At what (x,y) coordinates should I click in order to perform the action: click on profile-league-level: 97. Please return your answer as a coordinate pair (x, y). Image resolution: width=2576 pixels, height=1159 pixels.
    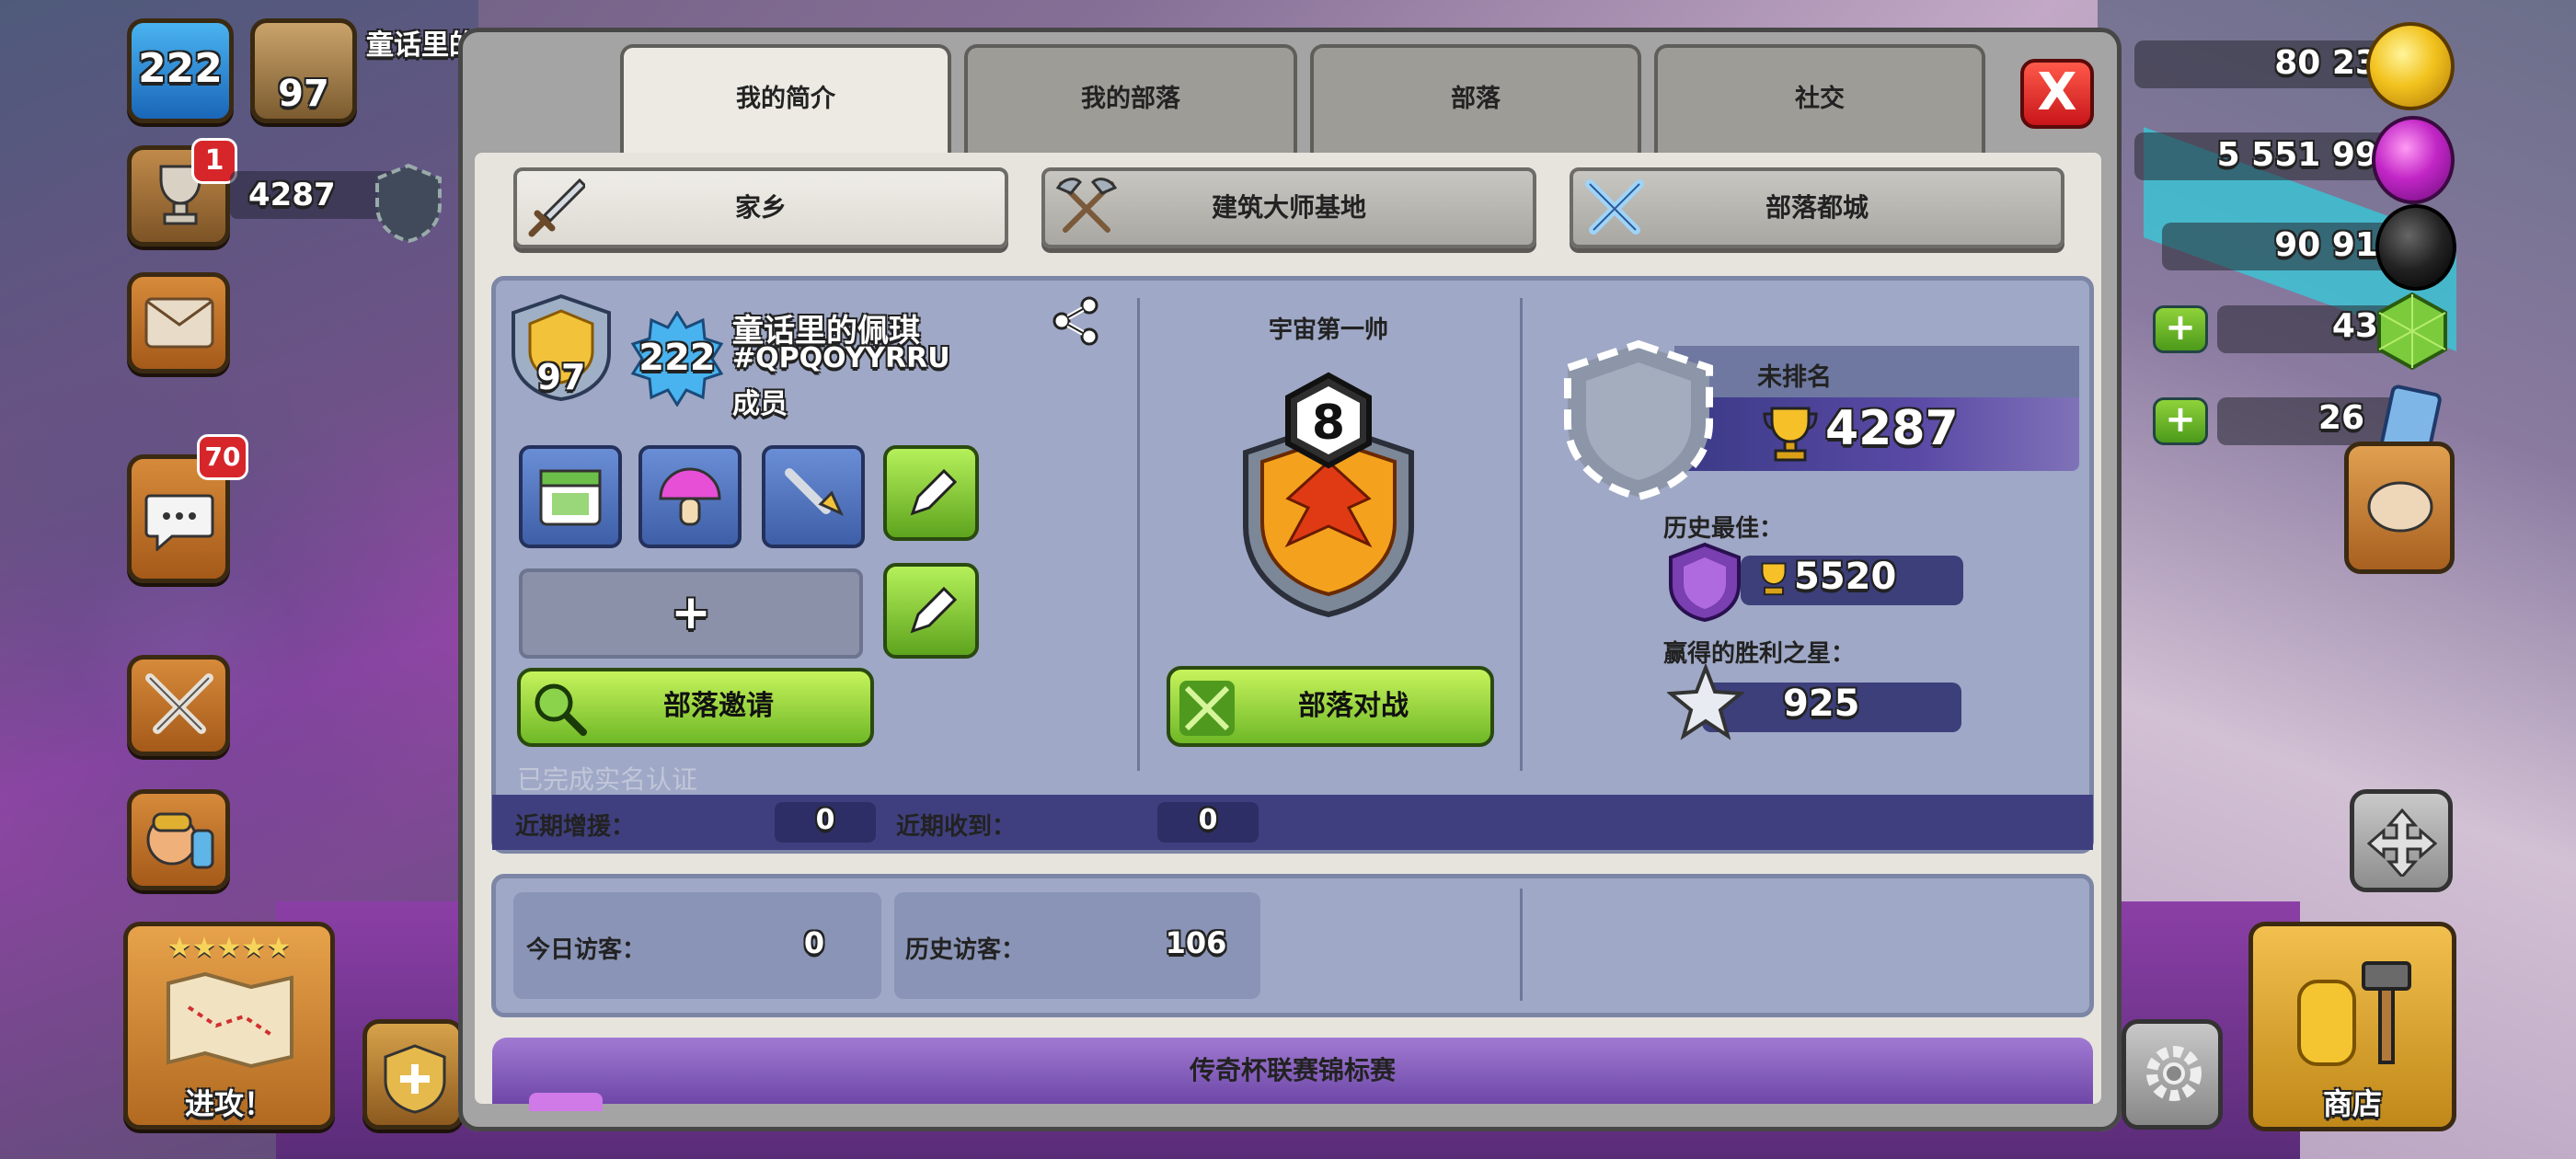
    Looking at the image, I should click on (561, 377).